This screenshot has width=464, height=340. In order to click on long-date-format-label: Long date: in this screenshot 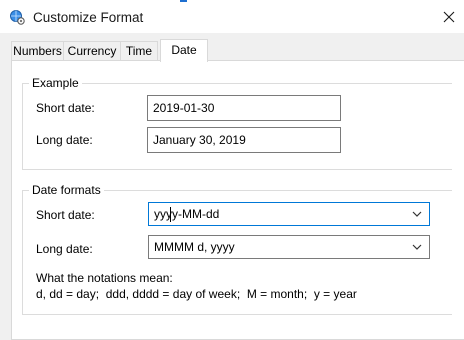, I will do `click(64, 249)`.